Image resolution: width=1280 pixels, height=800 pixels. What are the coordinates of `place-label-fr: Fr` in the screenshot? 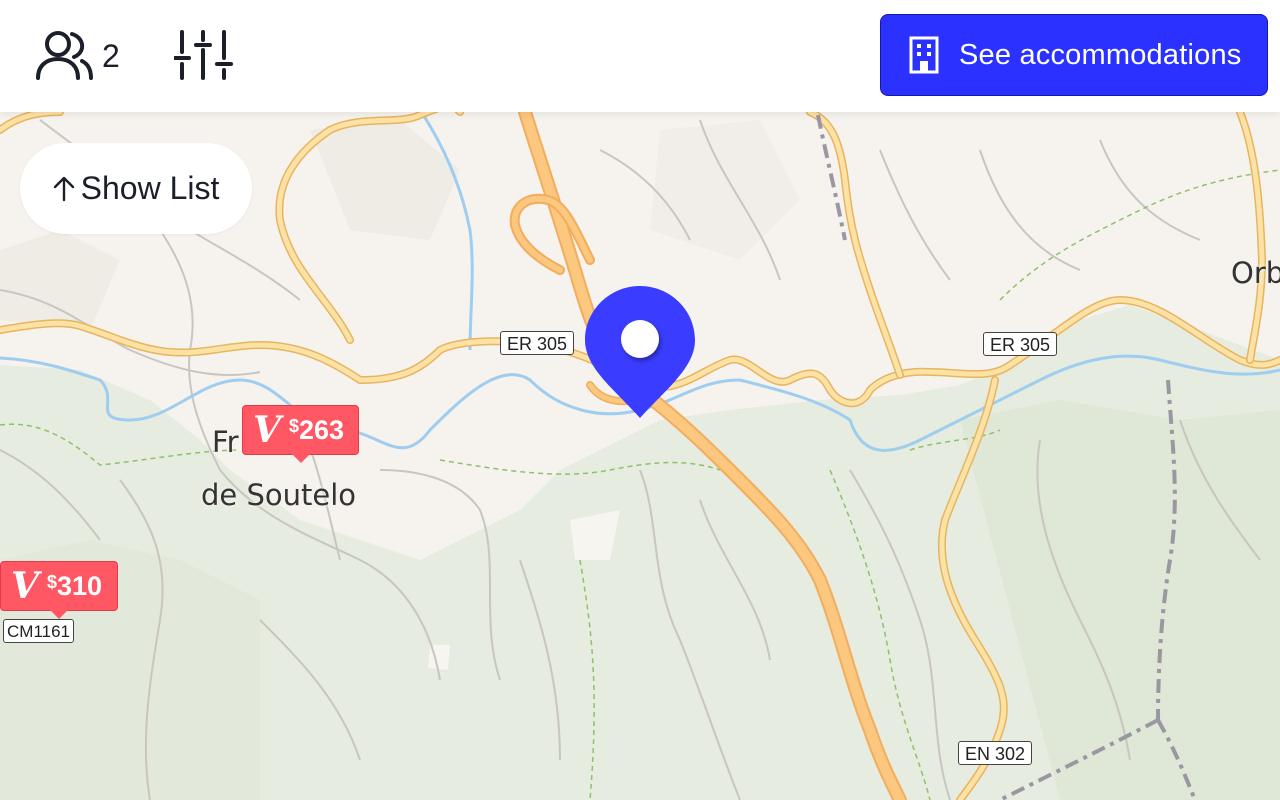 It's located at (225, 442).